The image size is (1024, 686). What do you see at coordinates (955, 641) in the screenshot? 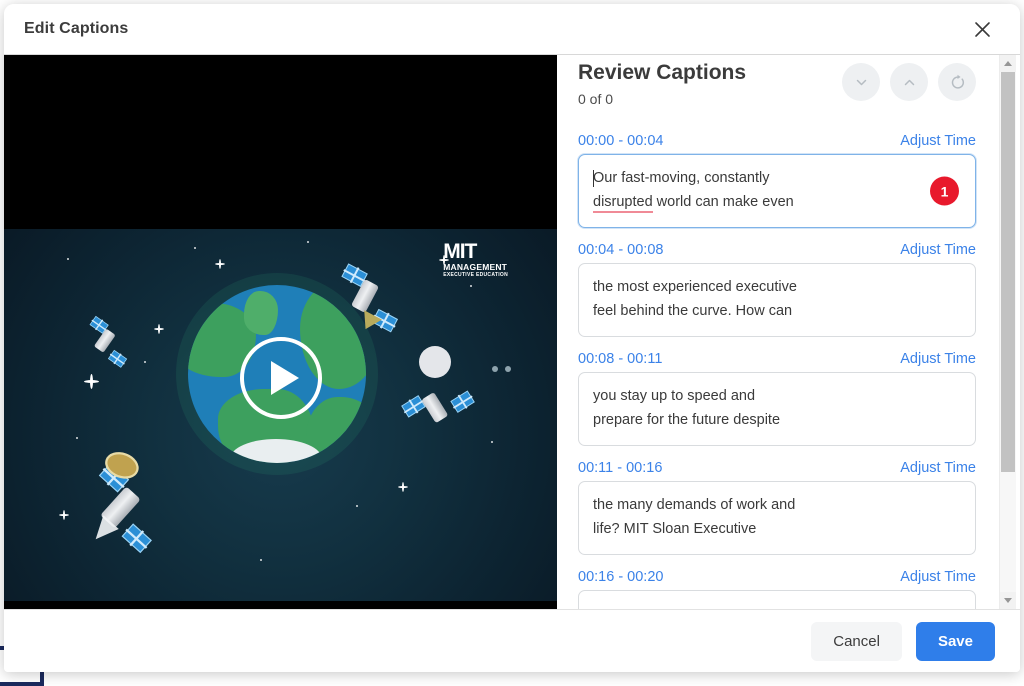
I see `save-button: Save` at bounding box center [955, 641].